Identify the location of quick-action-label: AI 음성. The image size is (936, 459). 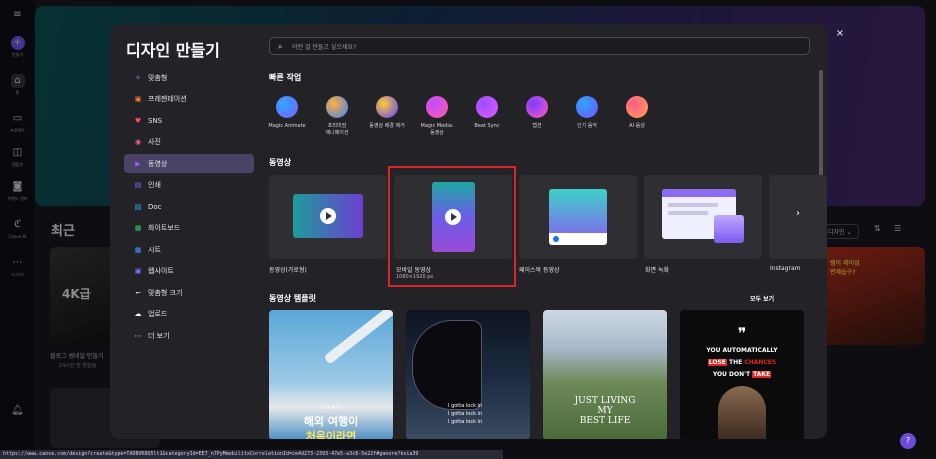
(637, 126).